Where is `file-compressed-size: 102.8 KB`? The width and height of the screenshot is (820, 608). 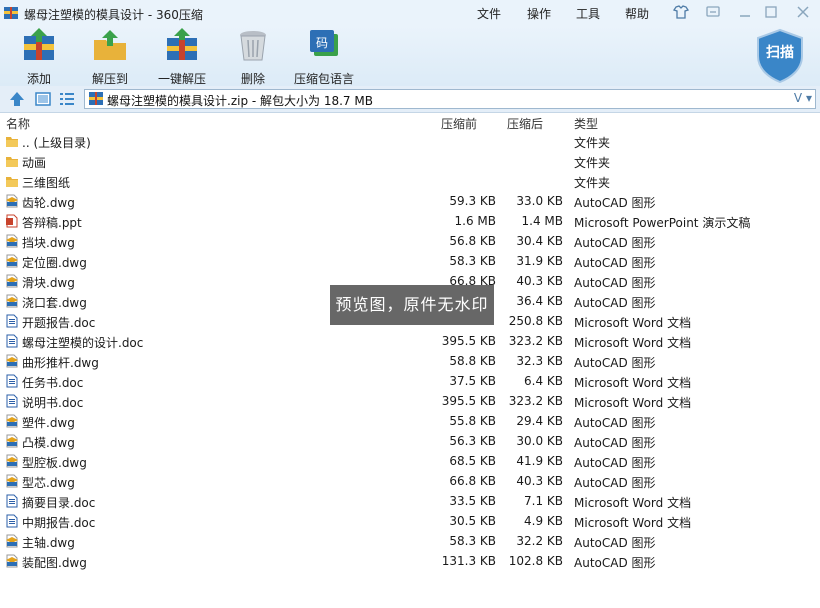
file-compressed-size: 102.8 KB is located at coordinates (535, 561).